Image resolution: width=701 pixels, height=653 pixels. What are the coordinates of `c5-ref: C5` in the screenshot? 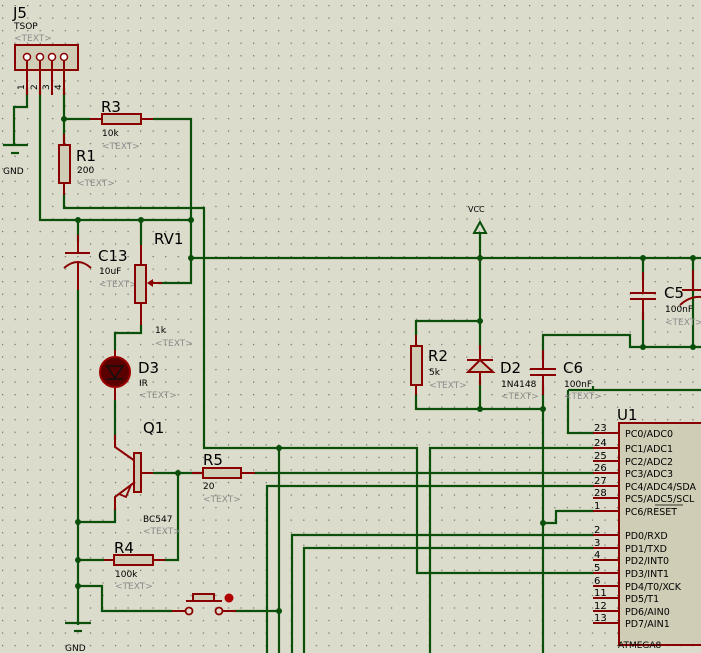 It's located at (674, 293).